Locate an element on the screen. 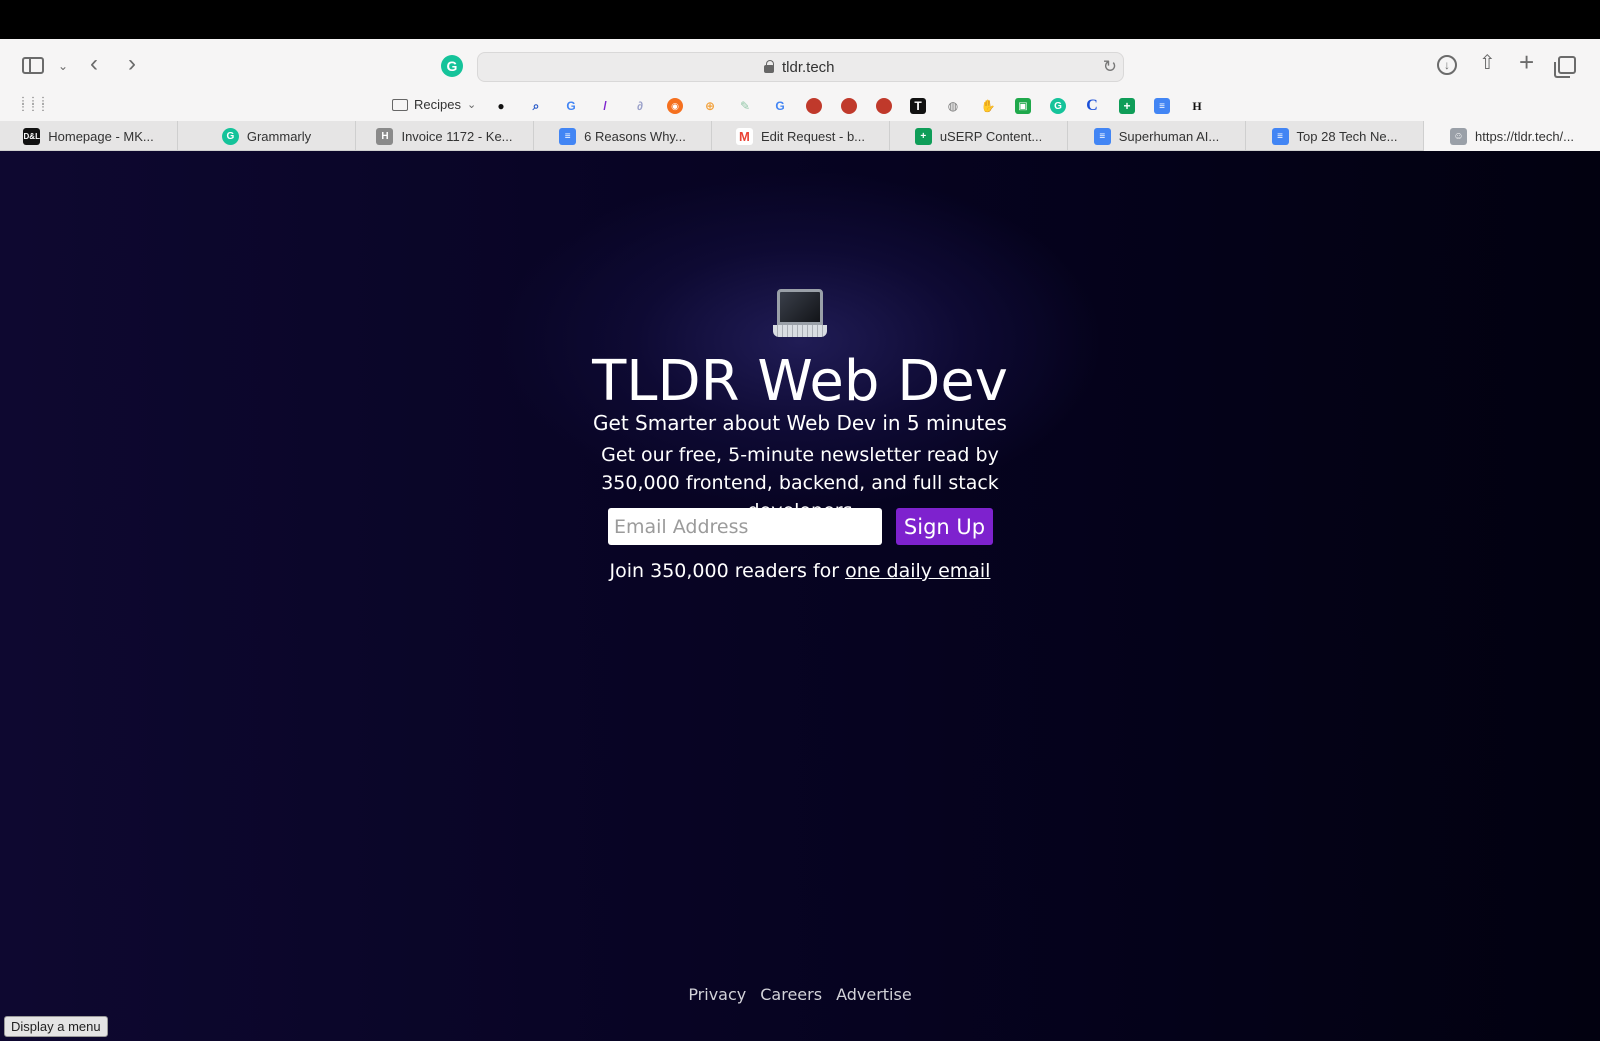 The image size is (1600, 1041). laptop-icon is located at coordinates (800, 315).